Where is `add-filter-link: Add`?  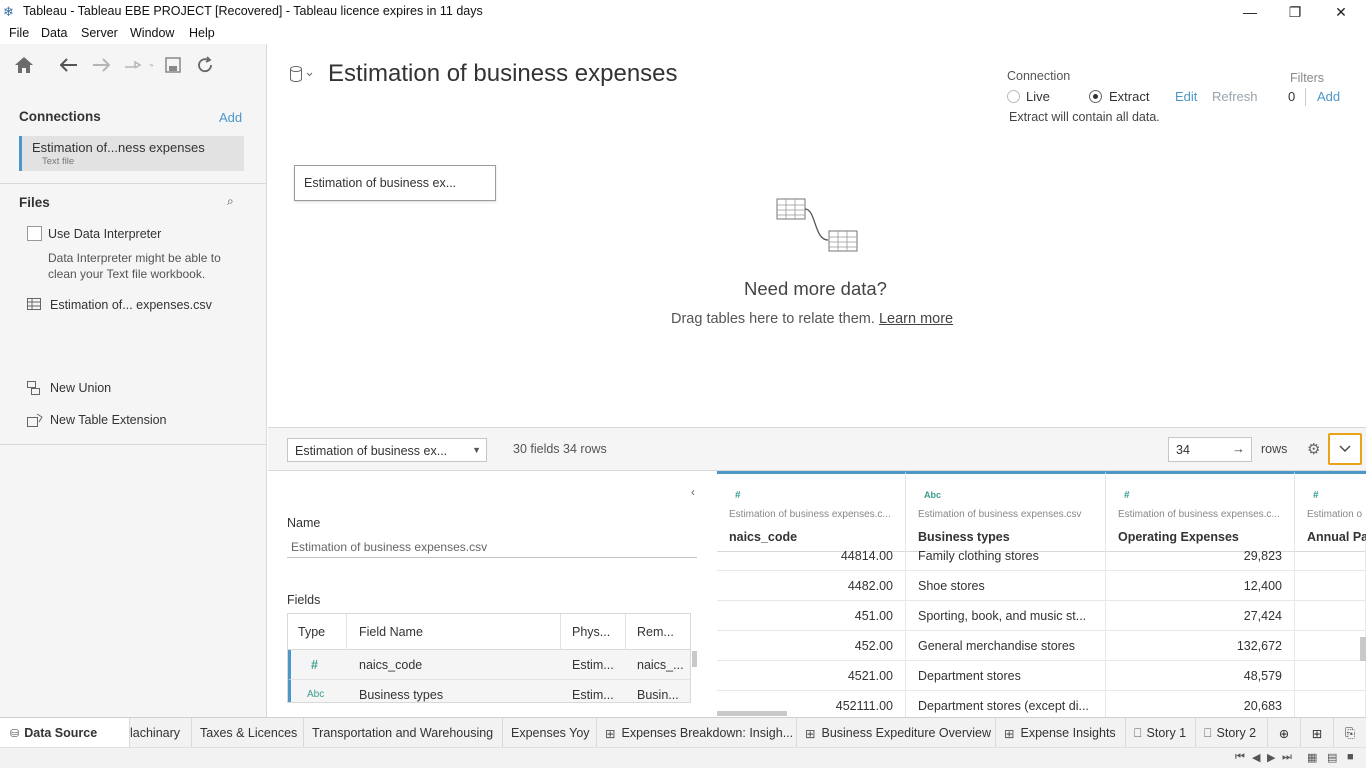
add-filter-link: Add is located at coordinates (1328, 96).